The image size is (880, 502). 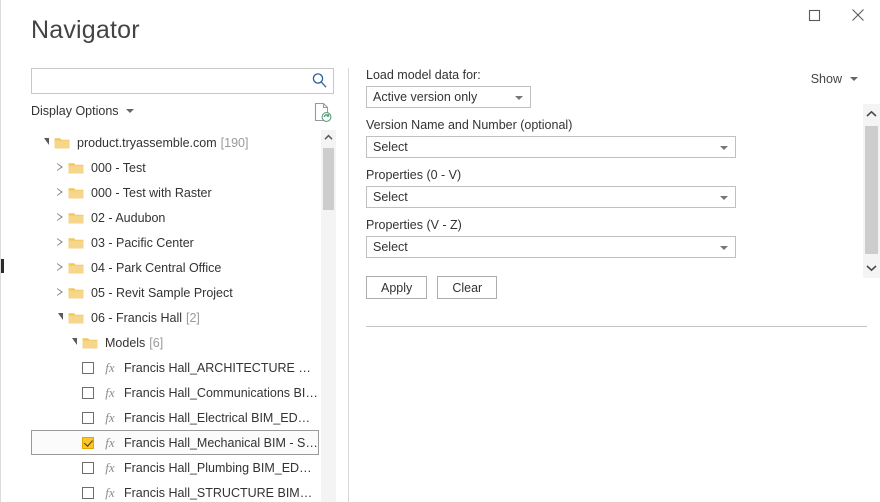 What do you see at coordinates (175, 317) in the screenshot?
I see `tree-row: 06 - Francis Hall [2]` at bounding box center [175, 317].